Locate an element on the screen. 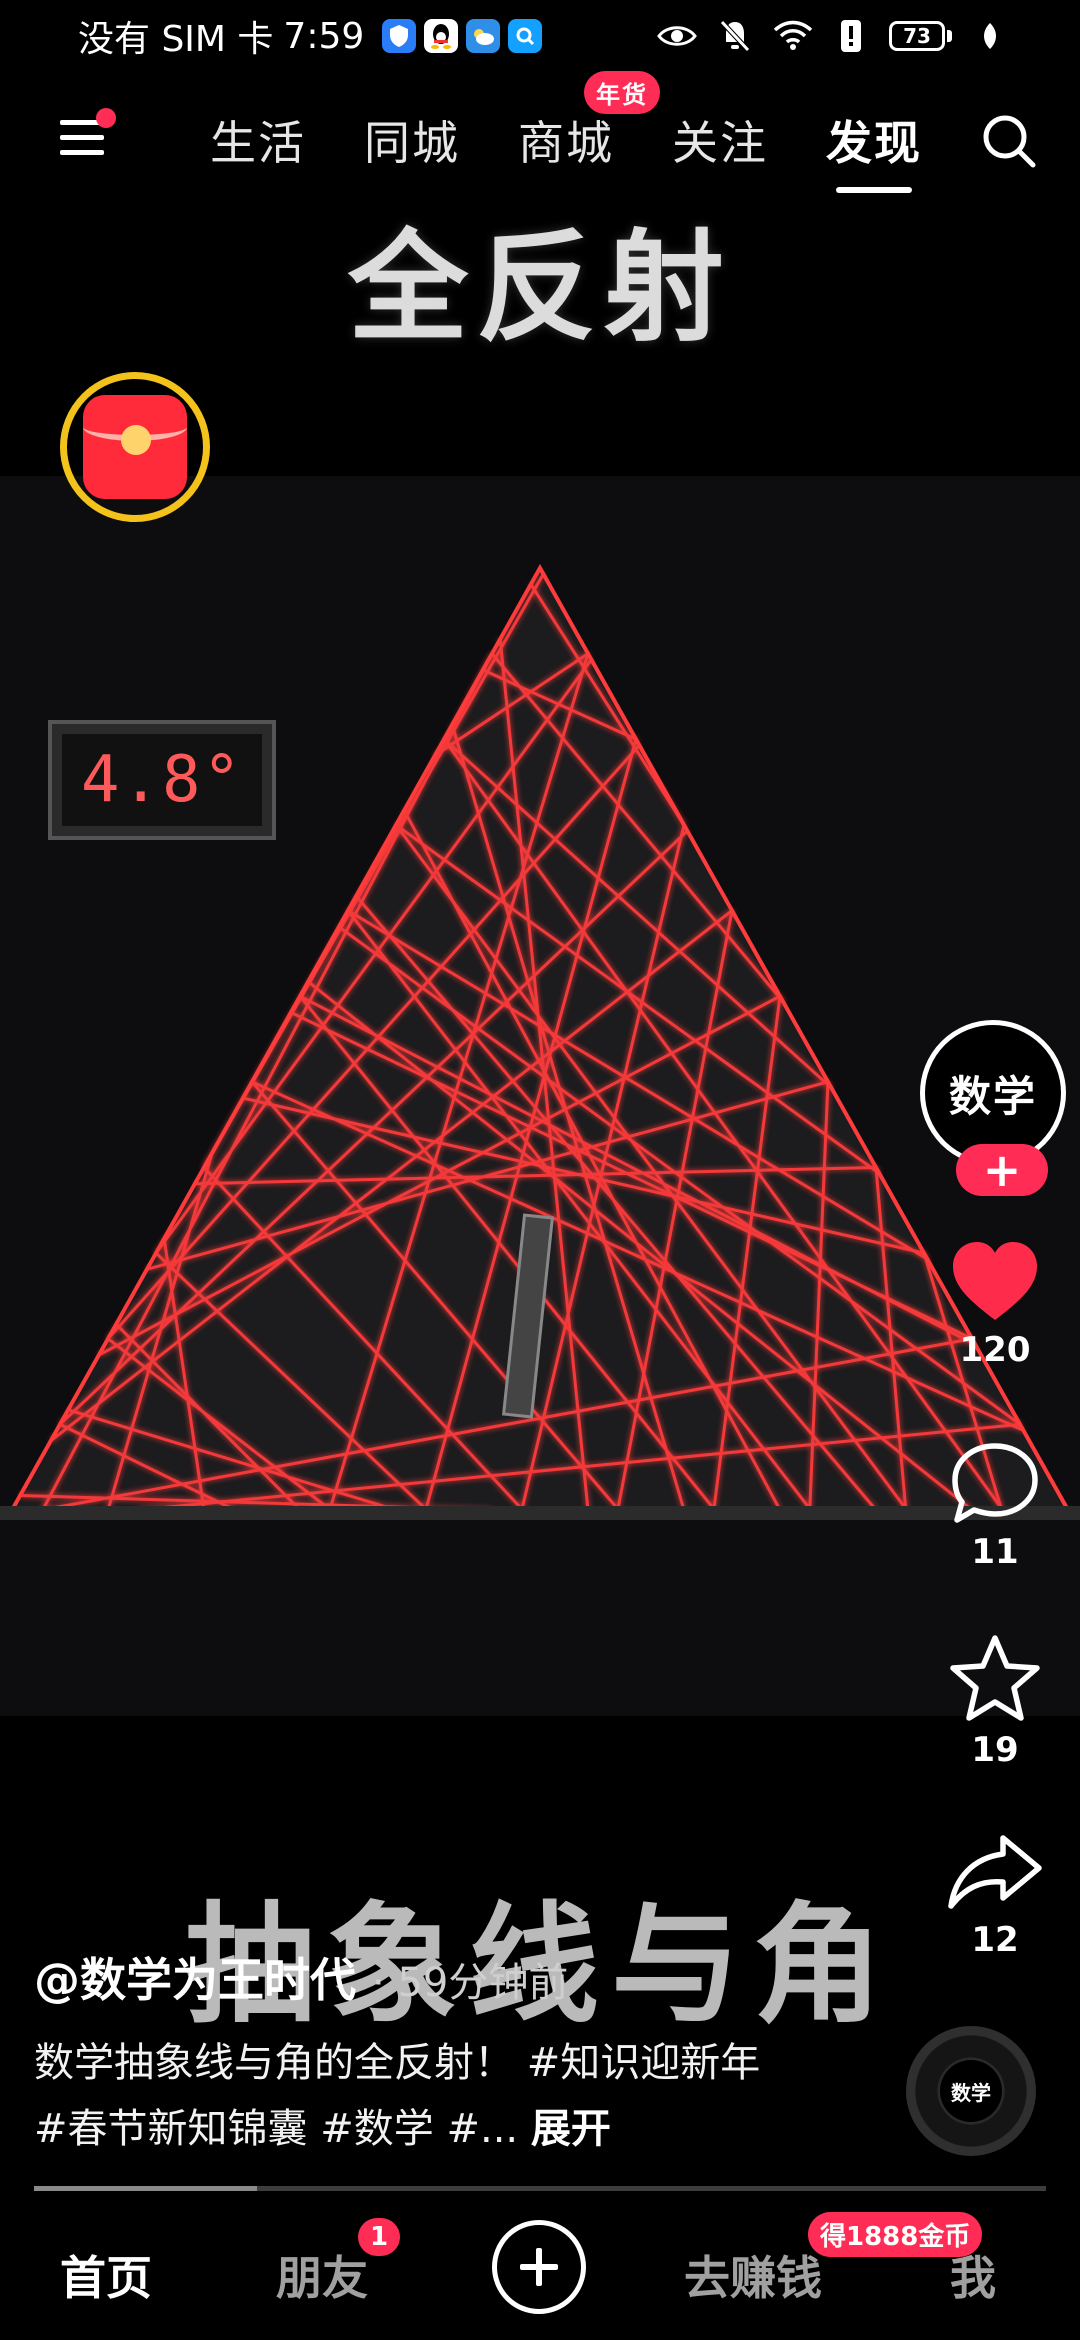 The image size is (1080, 2340). battery-level: 73 is located at coordinates (917, 36).